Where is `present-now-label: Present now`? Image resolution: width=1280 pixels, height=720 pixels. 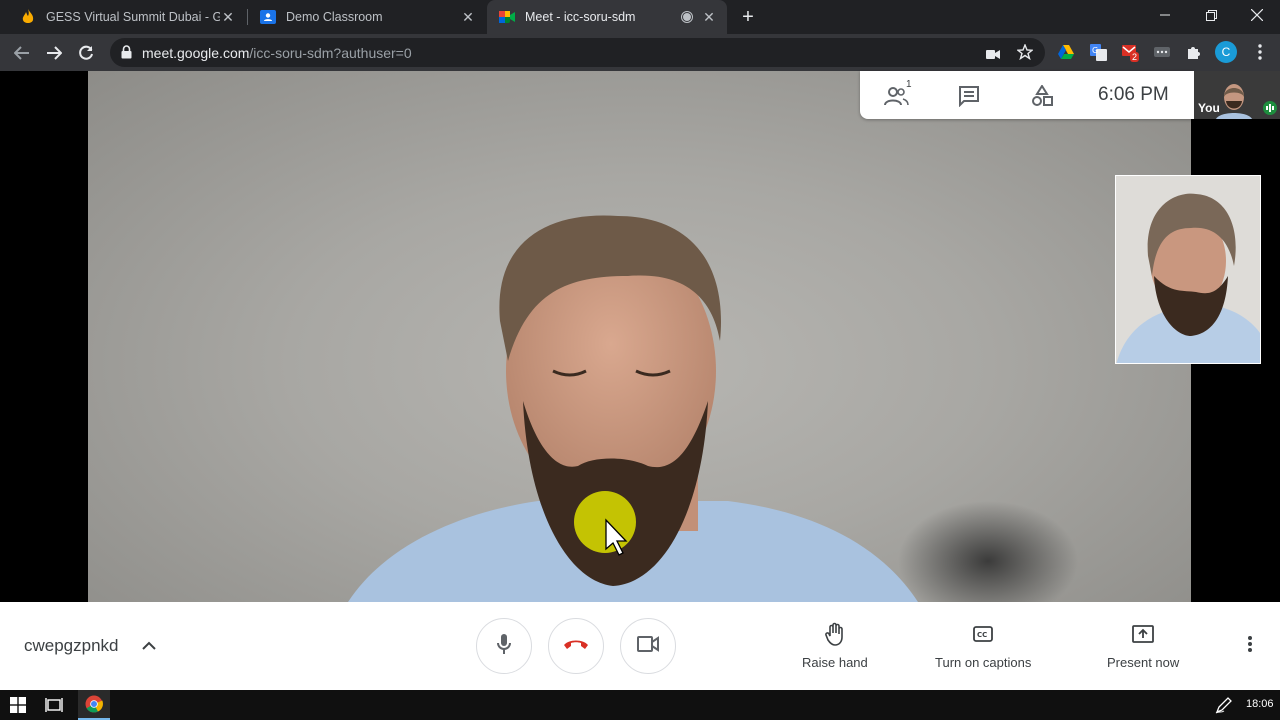 present-now-label: Present now is located at coordinates (1143, 662).